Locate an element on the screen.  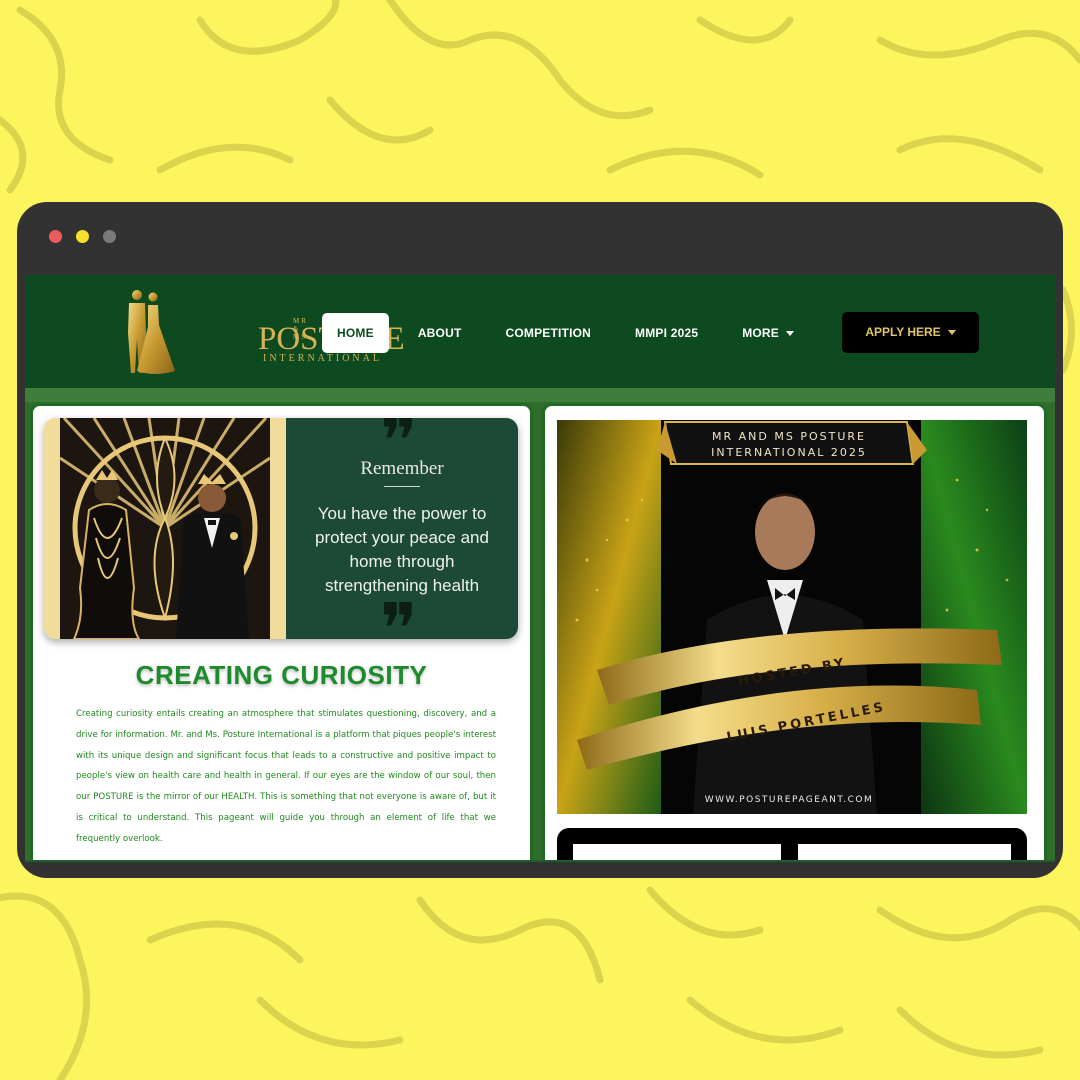
nav-about: ABOUT is located at coordinates (440, 333).